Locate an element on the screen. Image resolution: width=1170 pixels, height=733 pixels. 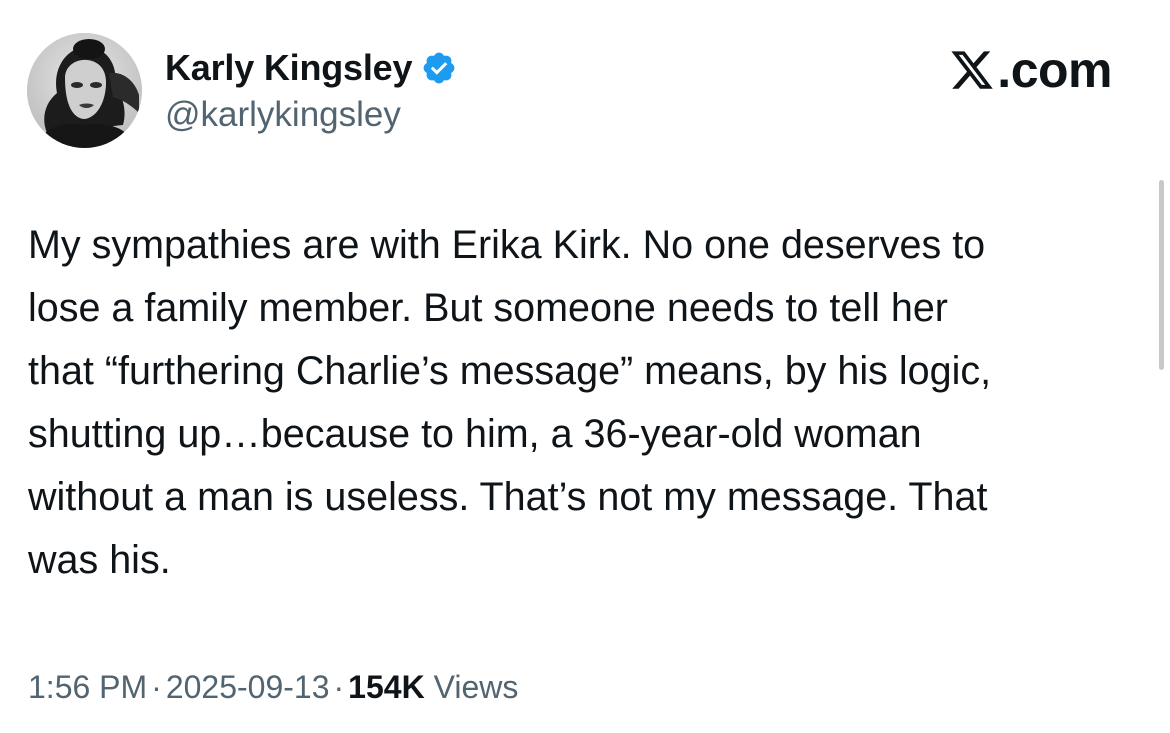
scrollbar is located at coordinates (1161, 275).